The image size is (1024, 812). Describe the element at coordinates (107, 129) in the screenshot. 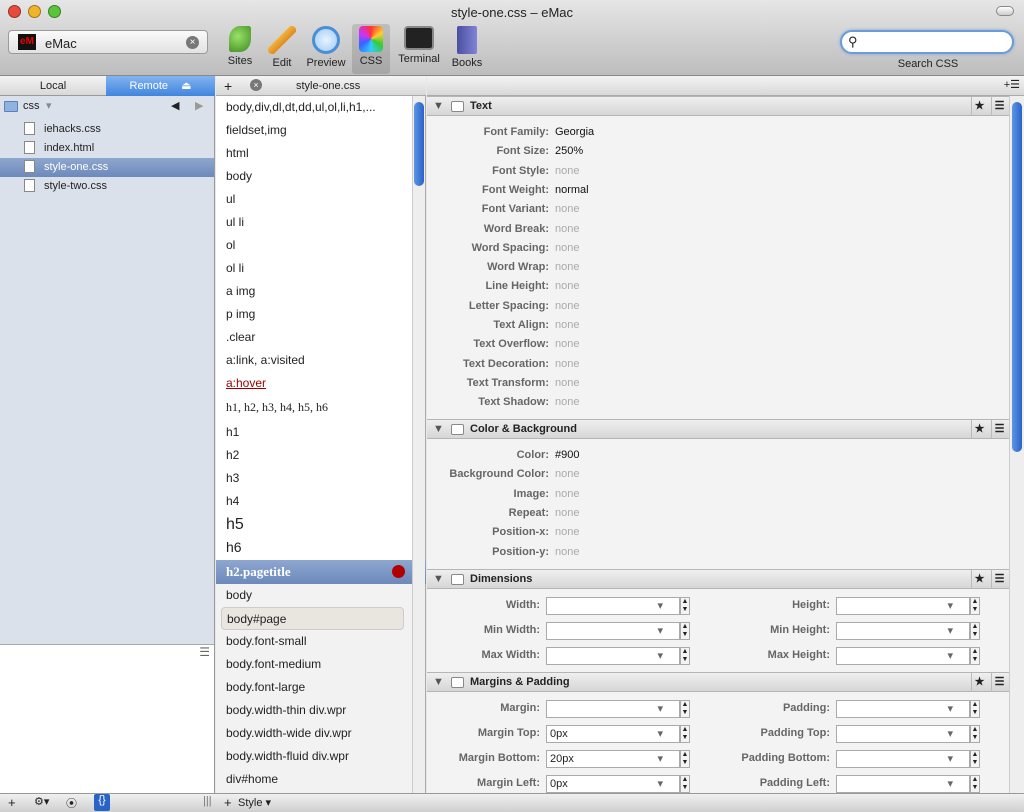

I see `file-item: iehacks.css` at that location.